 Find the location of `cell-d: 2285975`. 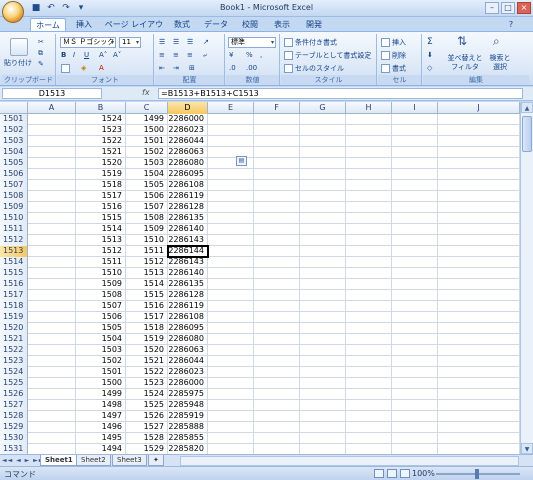

cell-d: 2285975 is located at coordinates (188, 394).